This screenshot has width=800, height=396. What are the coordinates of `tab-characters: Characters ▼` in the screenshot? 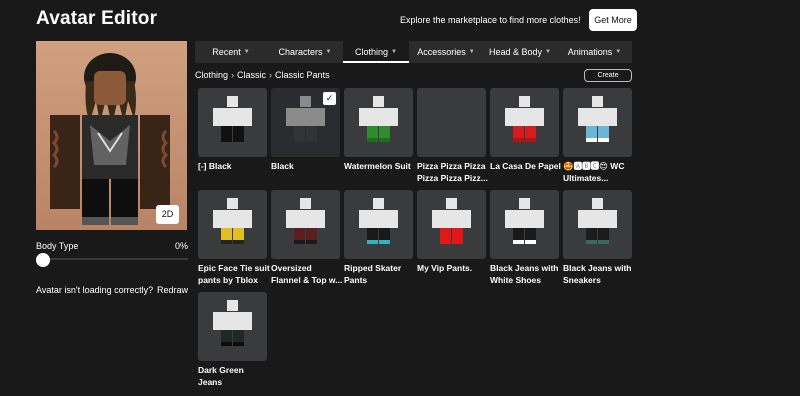 It's located at (305, 52).